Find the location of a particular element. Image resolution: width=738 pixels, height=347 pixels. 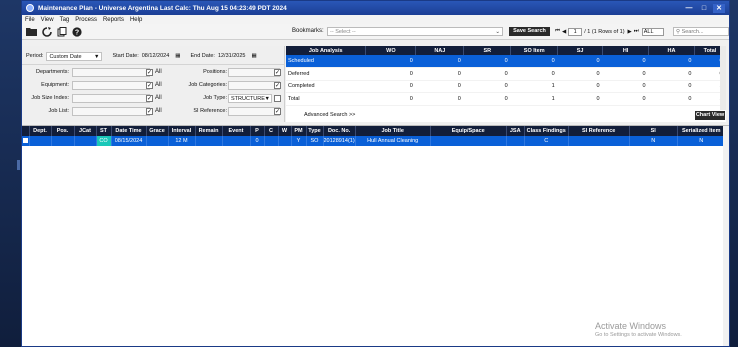

chart-view-button: Chart View is located at coordinates (710, 115).